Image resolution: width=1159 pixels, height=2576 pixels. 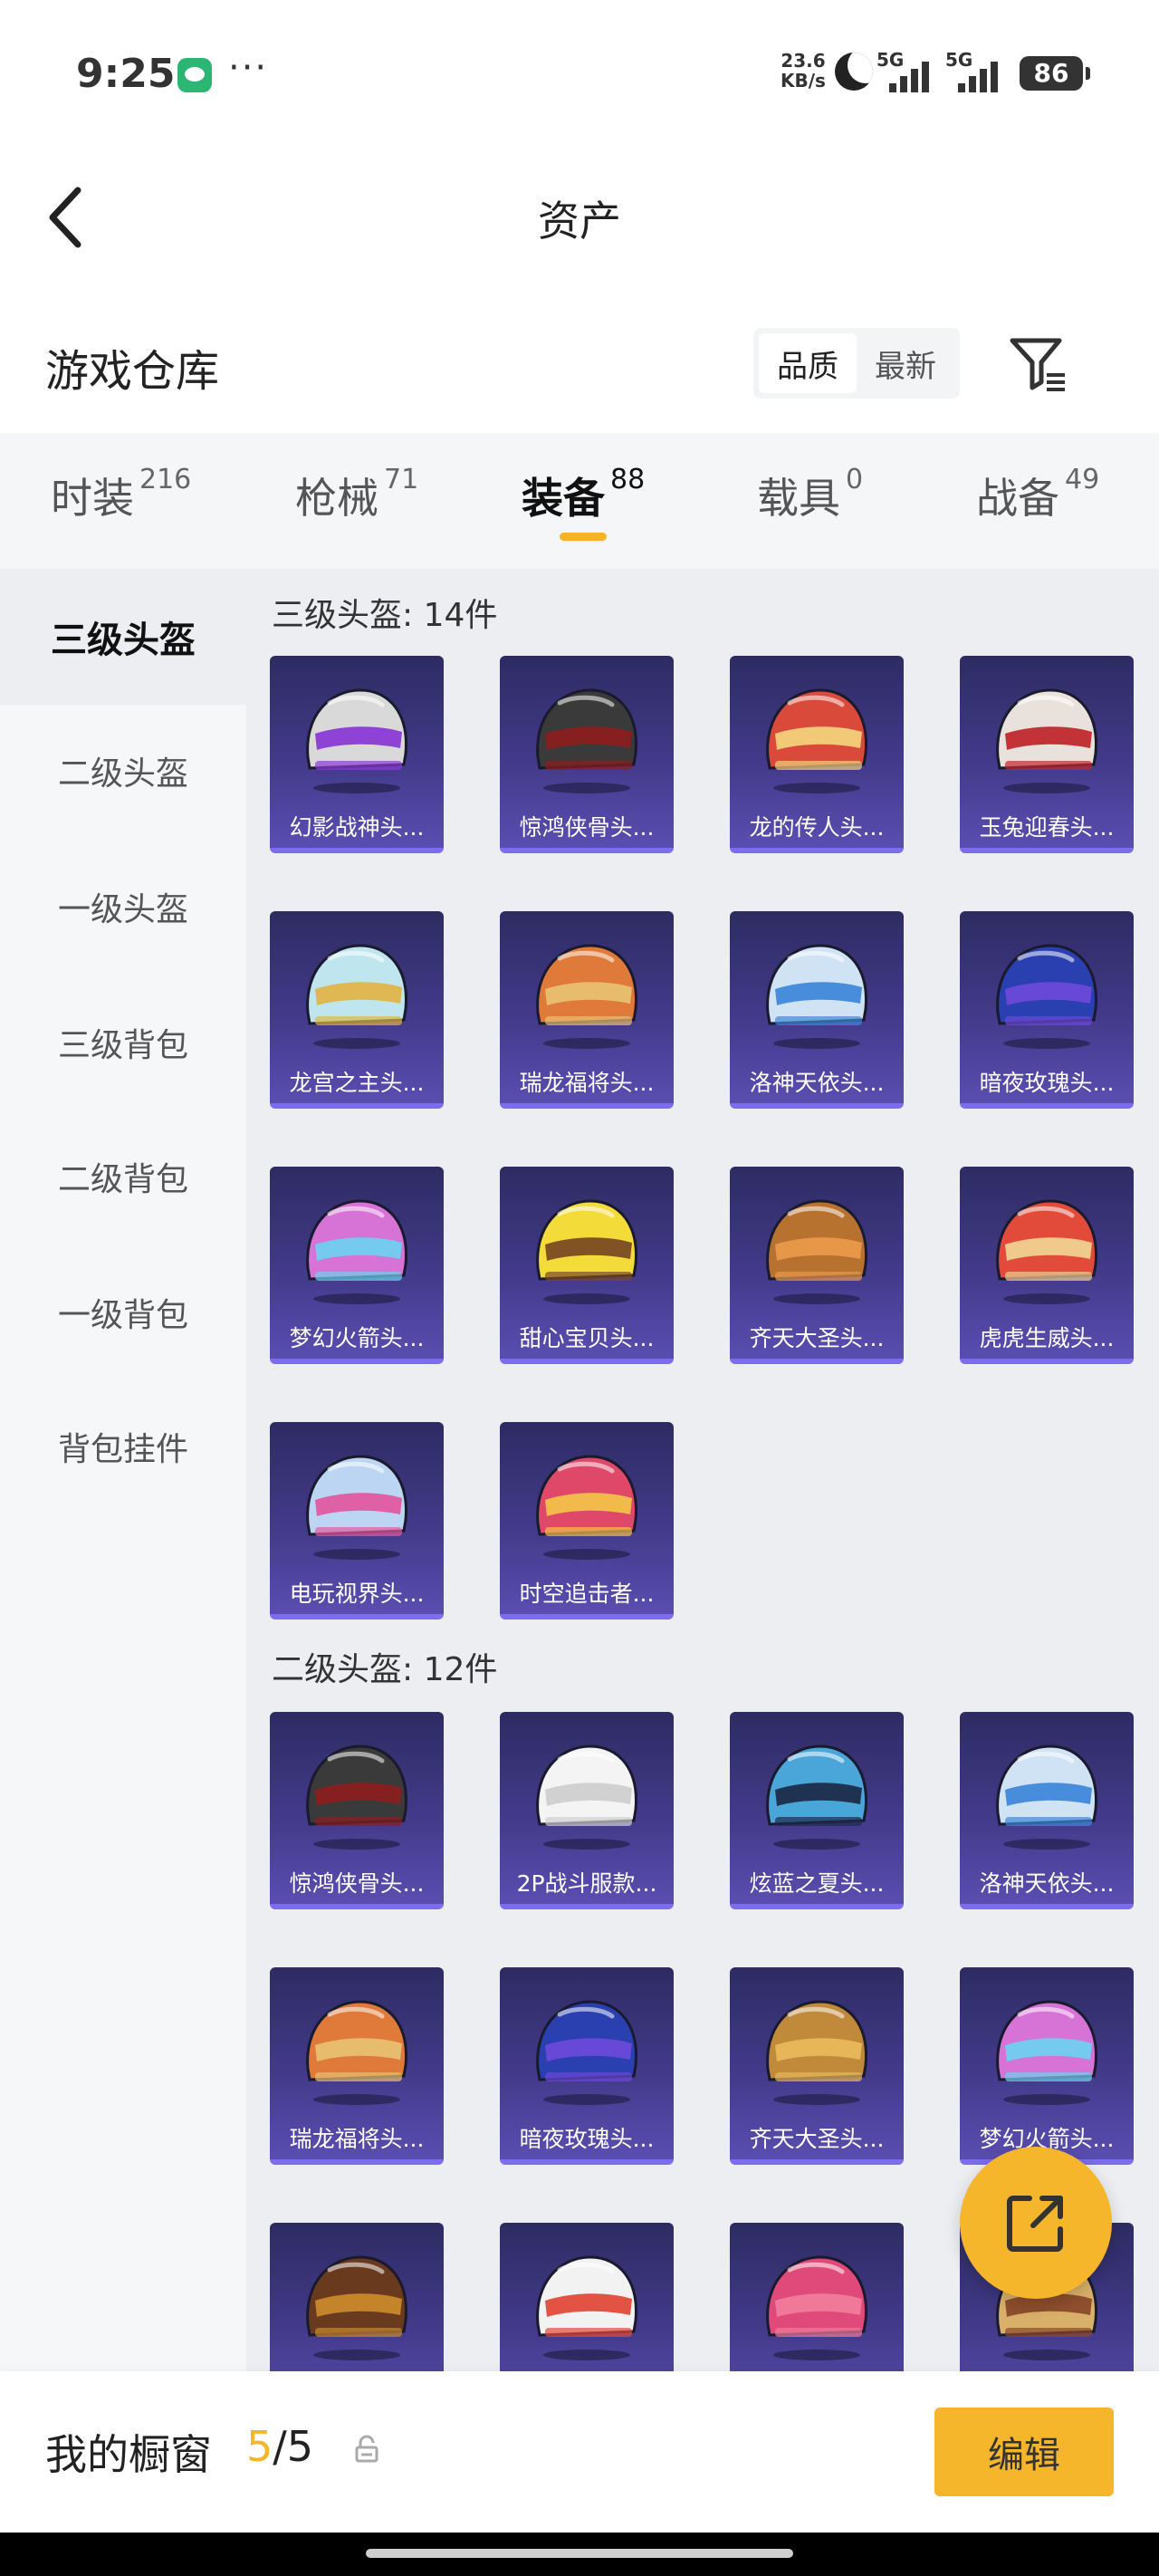 What do you see at coordinates (126, 74) in the screenshot?
I see `status-time: 9:25` at bounding box center [126, 74].